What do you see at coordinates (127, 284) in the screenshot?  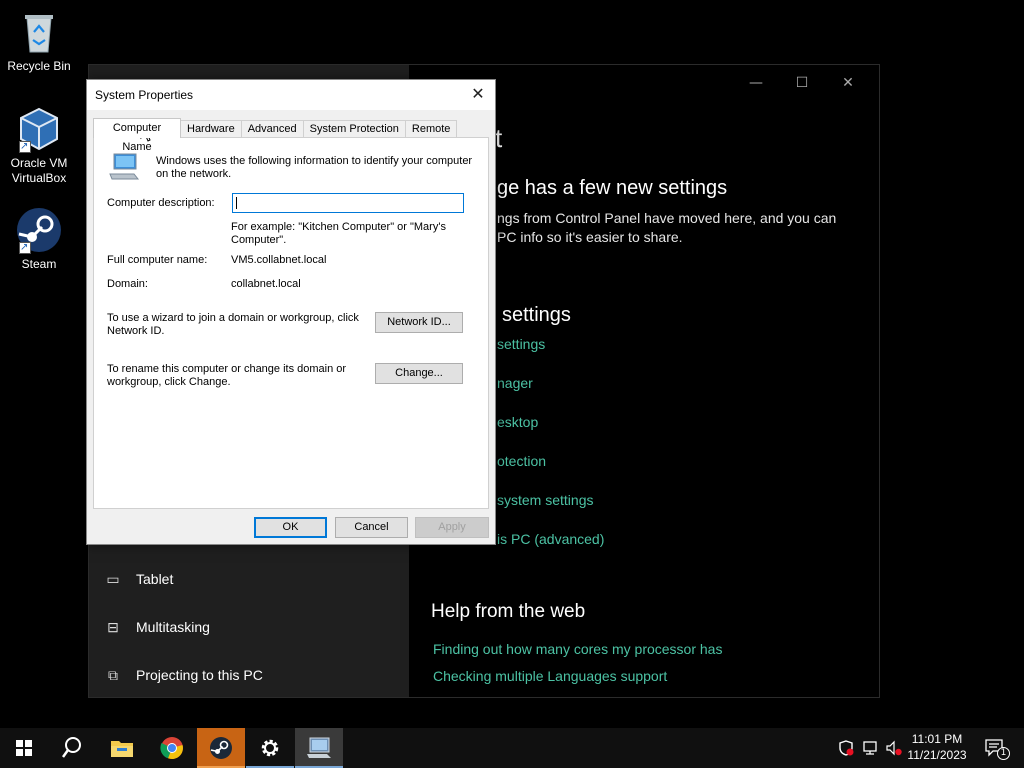 I see `domain-label: Domain:` at bounding box center [127, 284].